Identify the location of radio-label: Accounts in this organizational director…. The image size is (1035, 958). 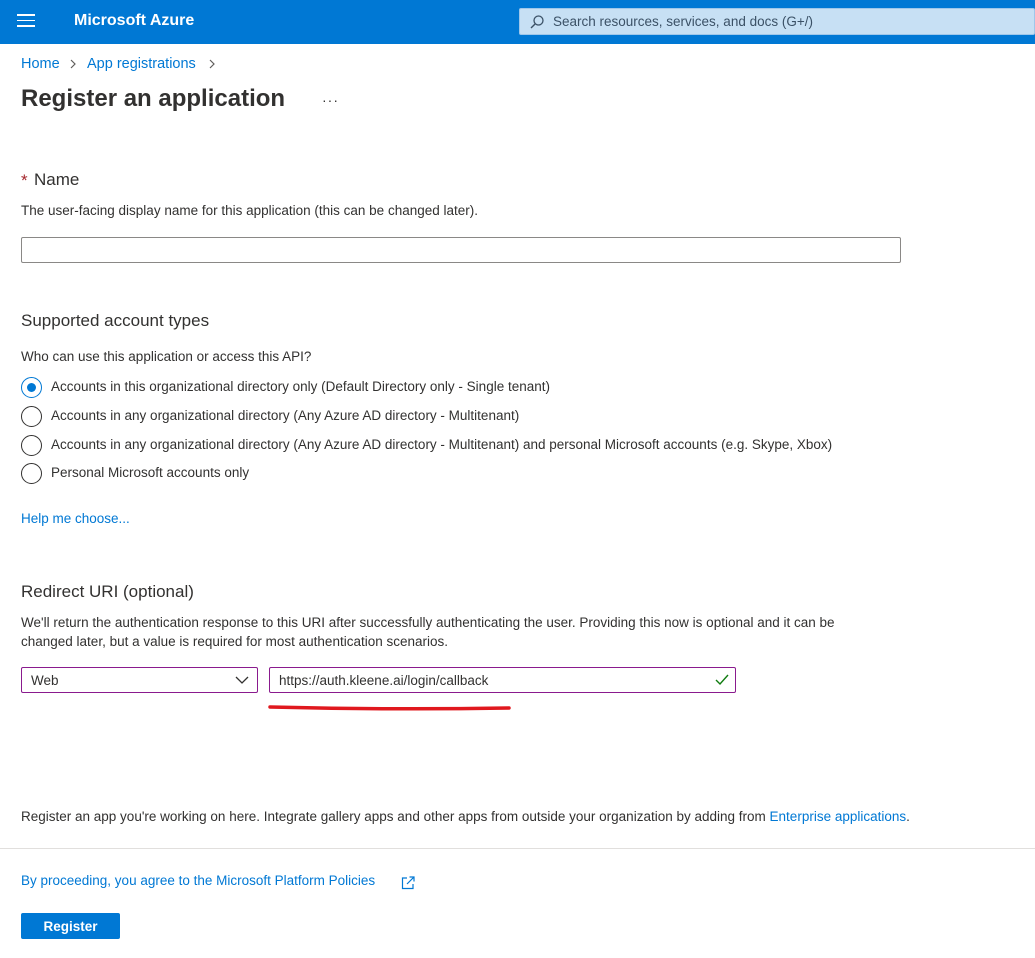
(300, 386).